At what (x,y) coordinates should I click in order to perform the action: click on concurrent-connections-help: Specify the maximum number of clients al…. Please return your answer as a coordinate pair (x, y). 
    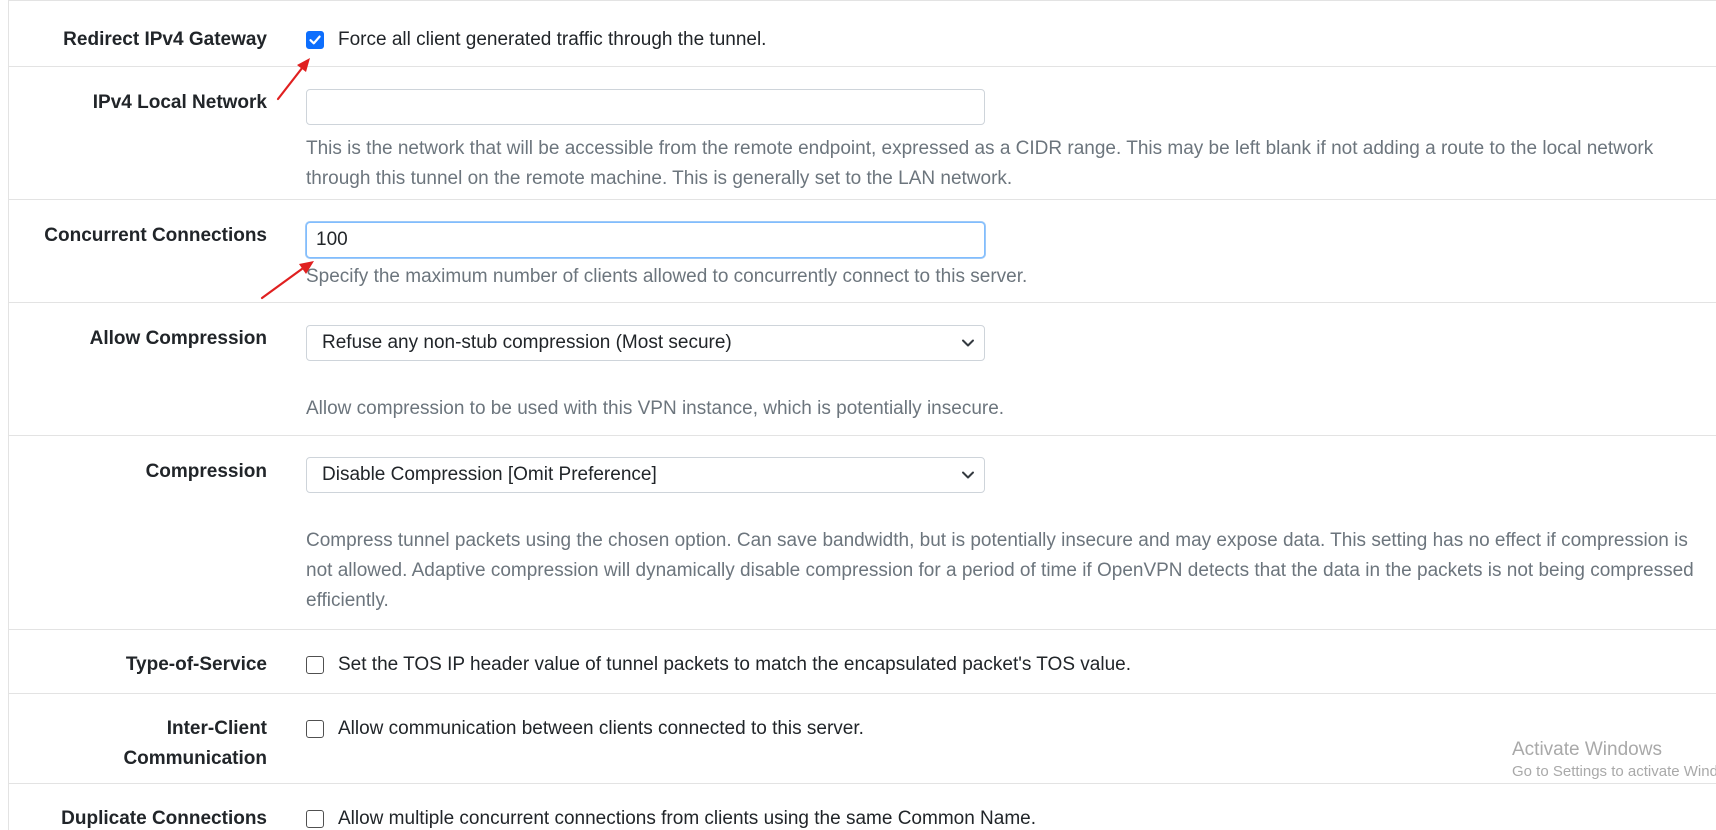
    Looking at the image, I should click on (667, 276).